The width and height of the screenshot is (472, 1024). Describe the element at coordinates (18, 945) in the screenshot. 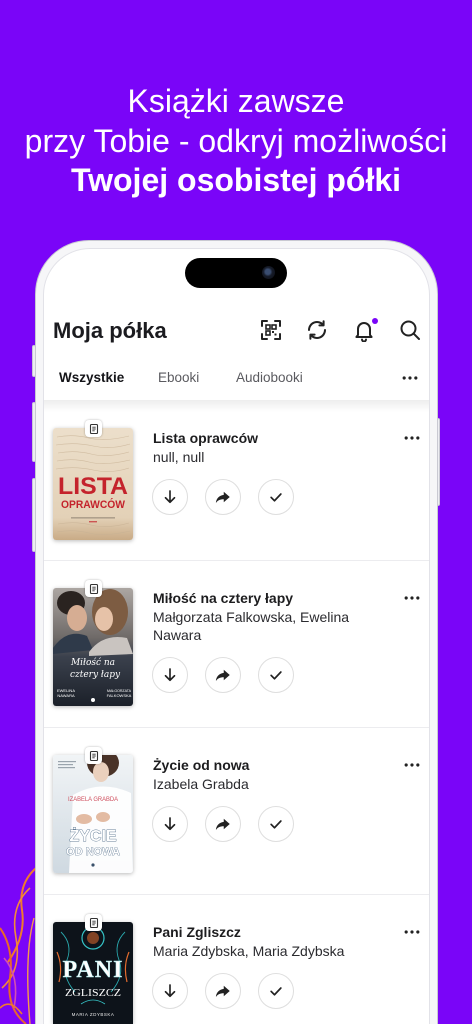

I see `decorative-illustration` at that location.